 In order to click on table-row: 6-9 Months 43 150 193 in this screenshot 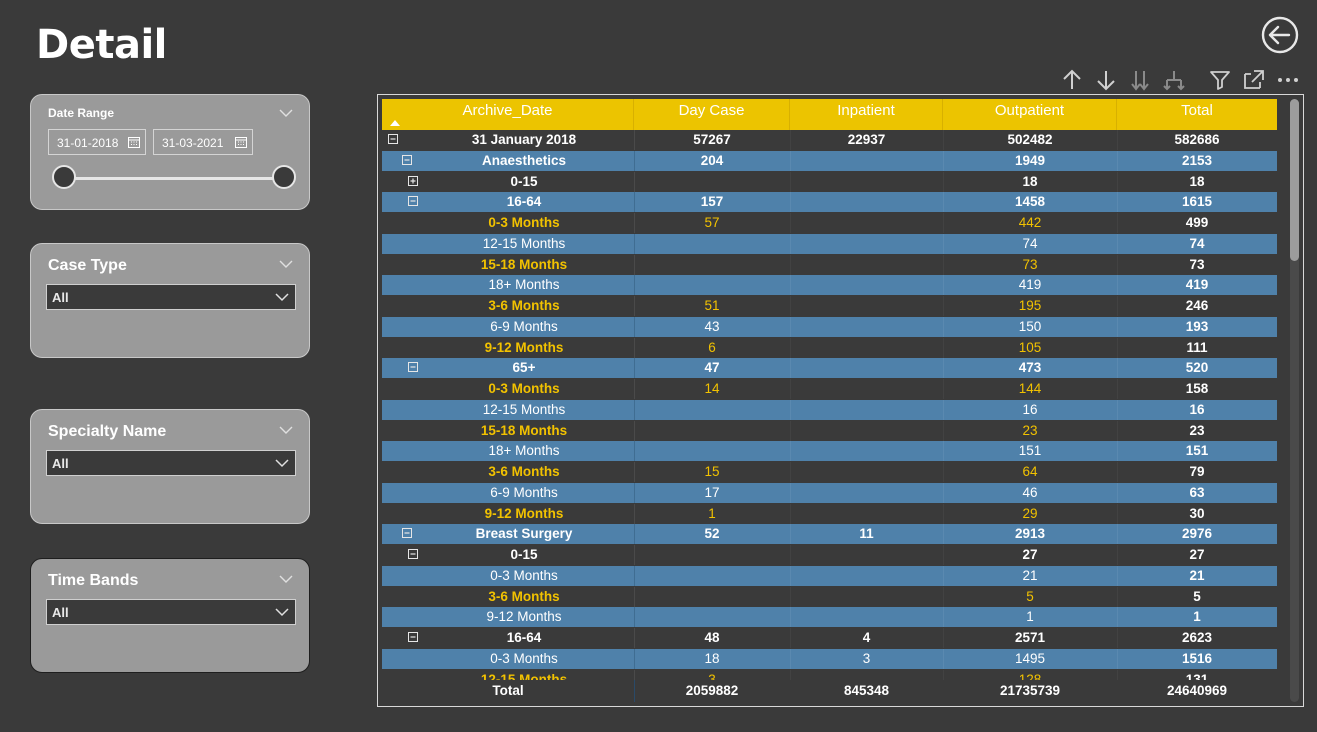, I will do `click(829, 327)`.